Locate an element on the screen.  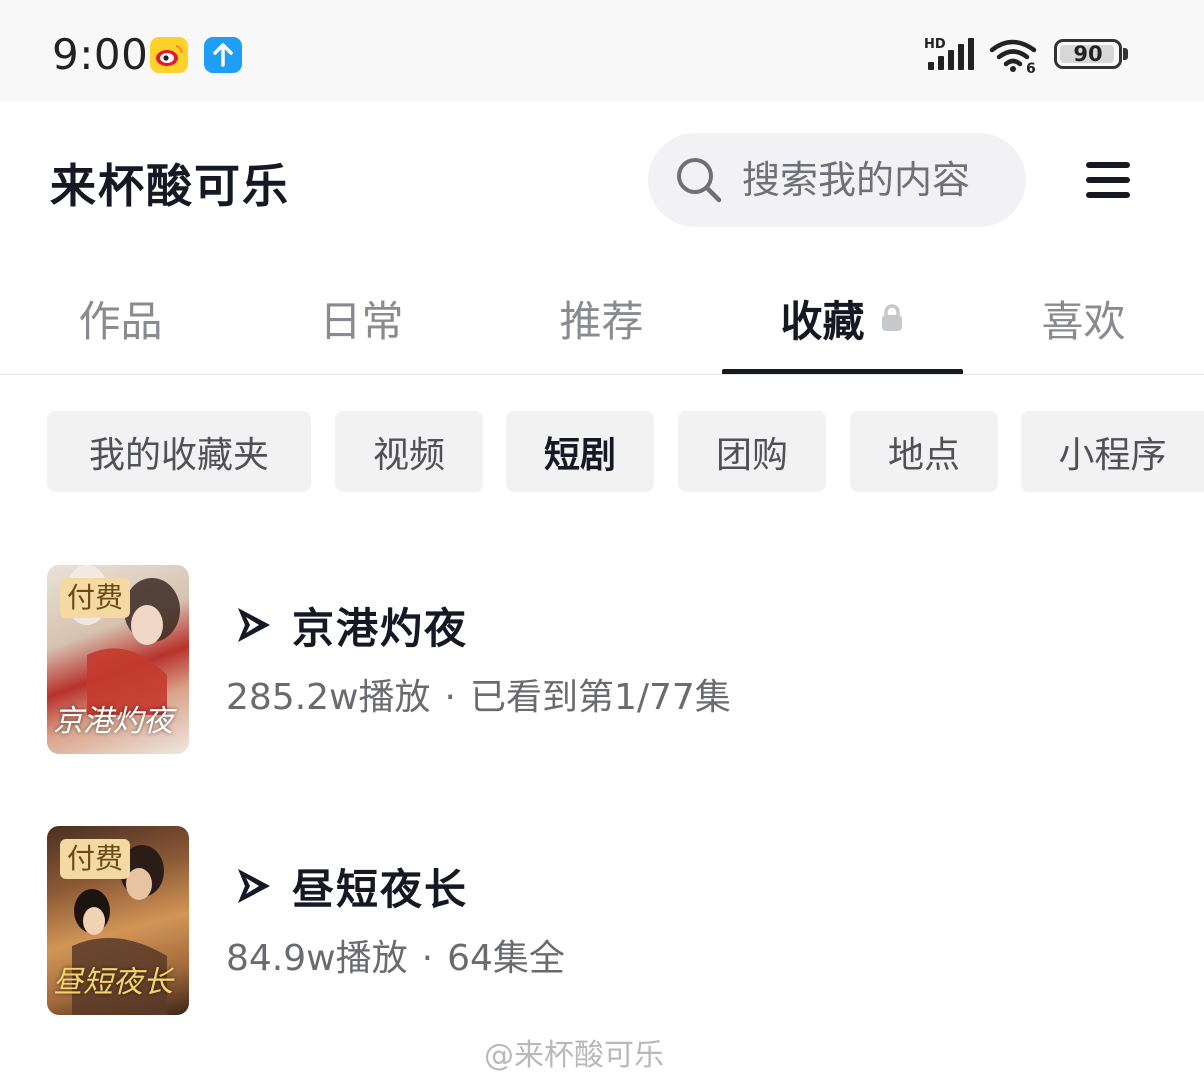
drama-meta: 84.9w播放 · 64集全 is located at coordinates (395, 955).